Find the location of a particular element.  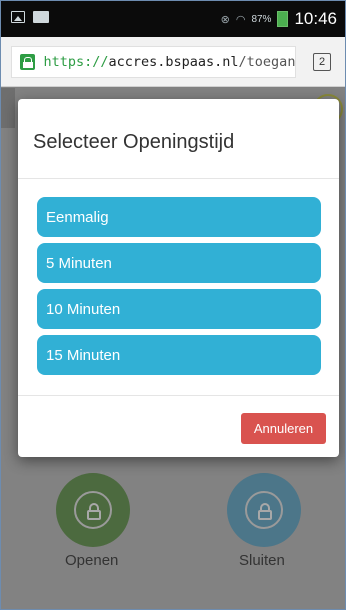

tab-switcher-button: 2 is located at coordinates (322, 62).